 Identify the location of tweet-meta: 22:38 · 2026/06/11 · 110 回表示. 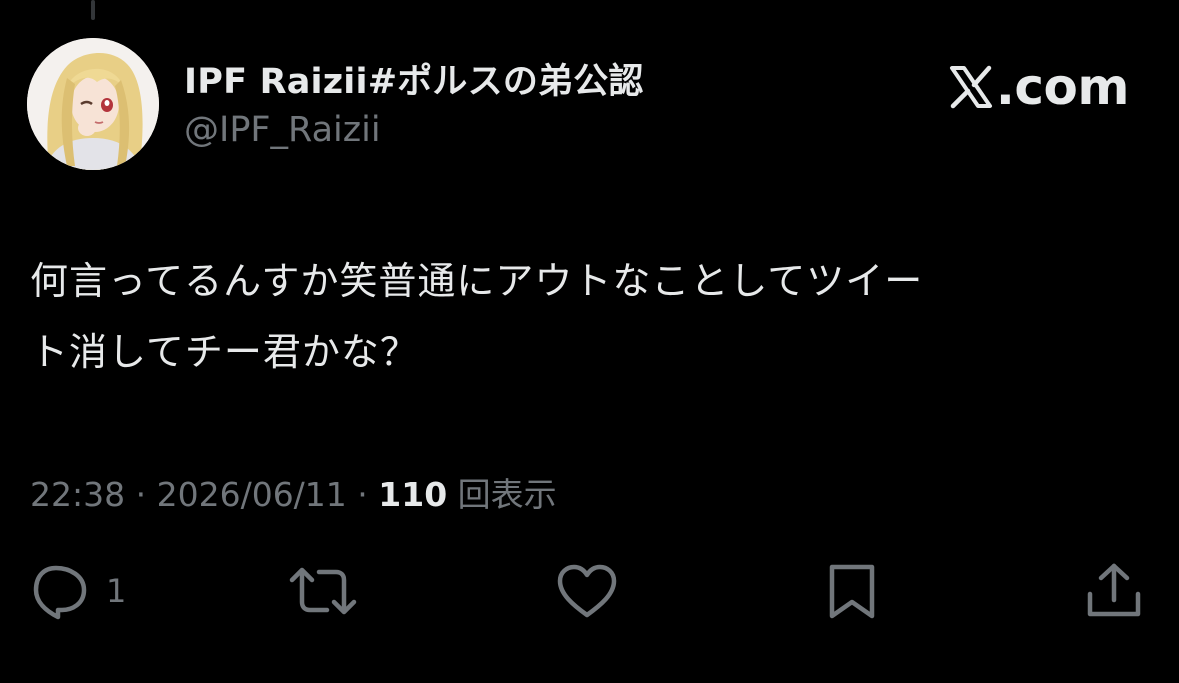
(293, 492).